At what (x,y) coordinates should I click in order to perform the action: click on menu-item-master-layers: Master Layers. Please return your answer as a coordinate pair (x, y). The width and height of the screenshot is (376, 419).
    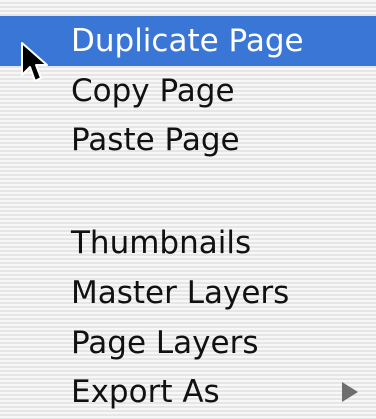
    Looking at the image, I should click on (188, 293).